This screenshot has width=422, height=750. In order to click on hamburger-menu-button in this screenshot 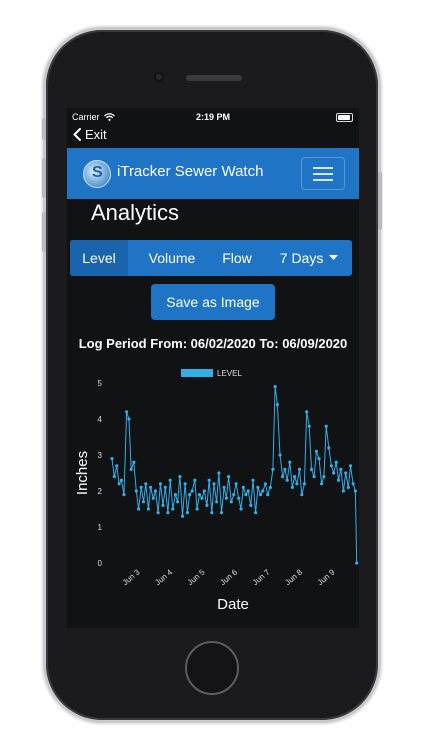, I will do `click(323, 173)`.